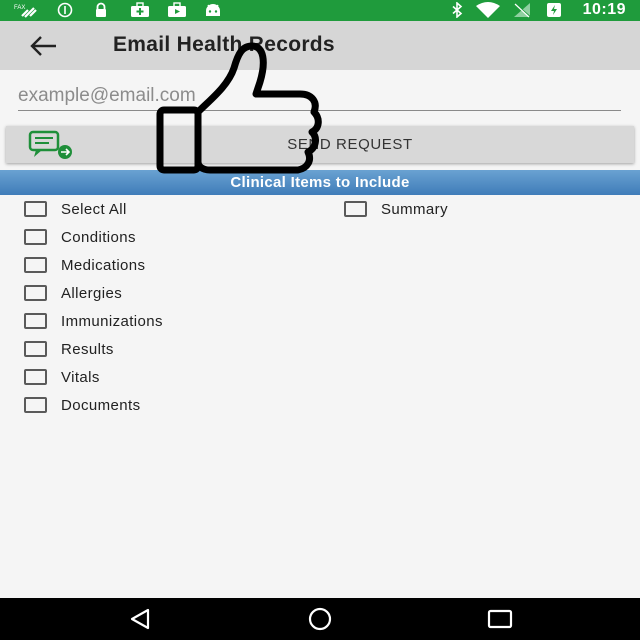  I want to click on checkbox-conditions: Conditions, so click(80, 237).